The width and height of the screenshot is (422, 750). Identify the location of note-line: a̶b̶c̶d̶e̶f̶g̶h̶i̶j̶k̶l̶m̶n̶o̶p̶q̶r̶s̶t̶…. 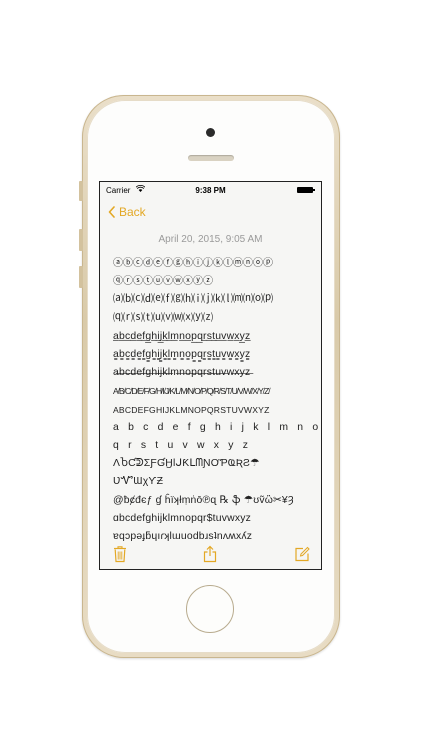
(182, 373).